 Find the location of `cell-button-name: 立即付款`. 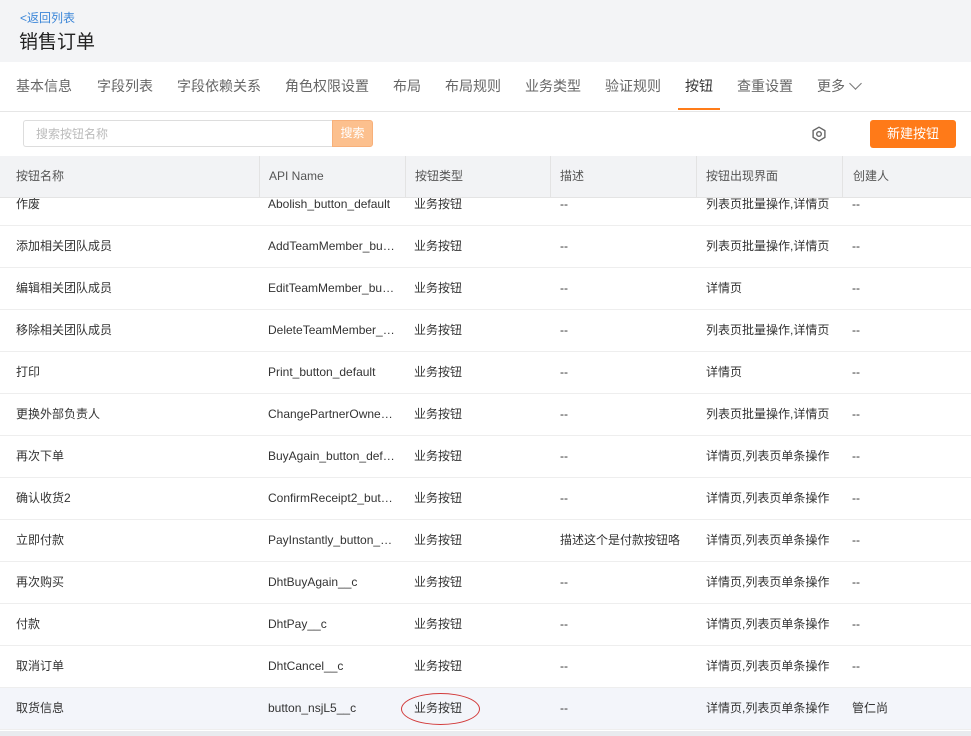

cell-button-name: 立即付款 is located at coordinates (40, 540).